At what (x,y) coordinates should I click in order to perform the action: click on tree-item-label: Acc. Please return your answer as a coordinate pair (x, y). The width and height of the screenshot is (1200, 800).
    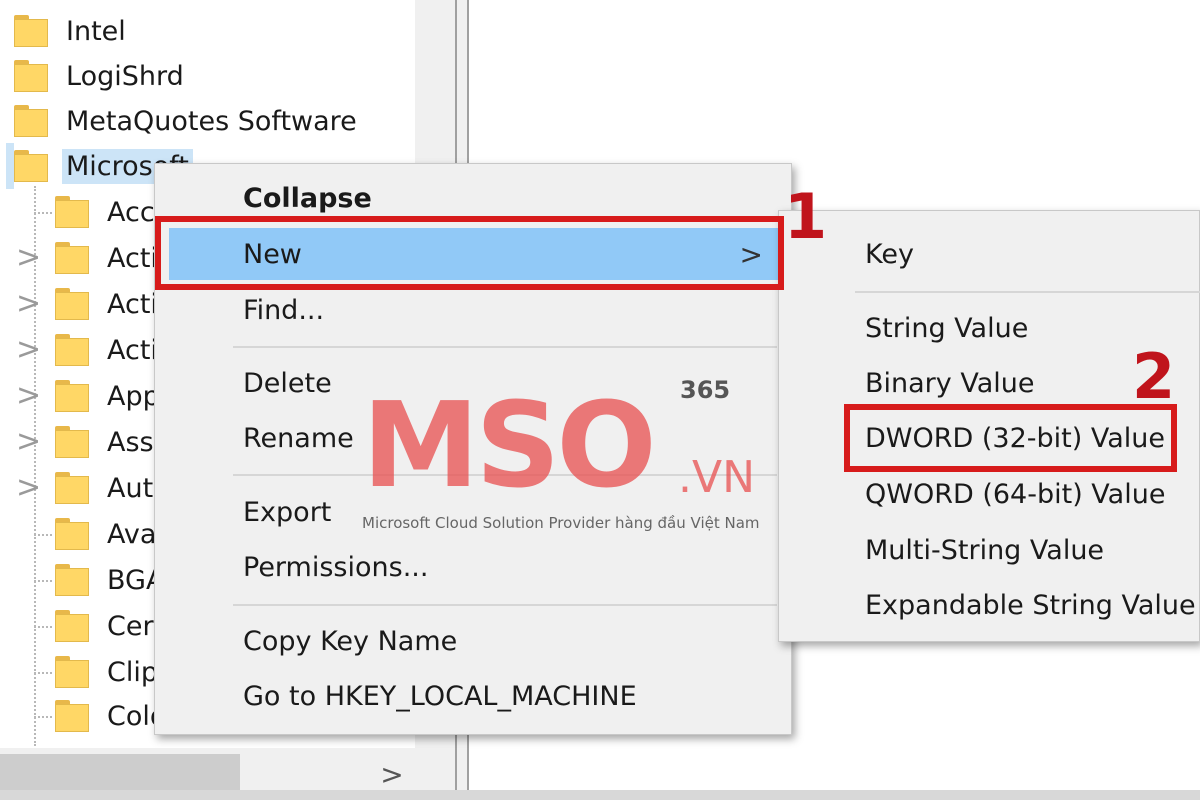
    Looking at the image, I should click on (131, 212).